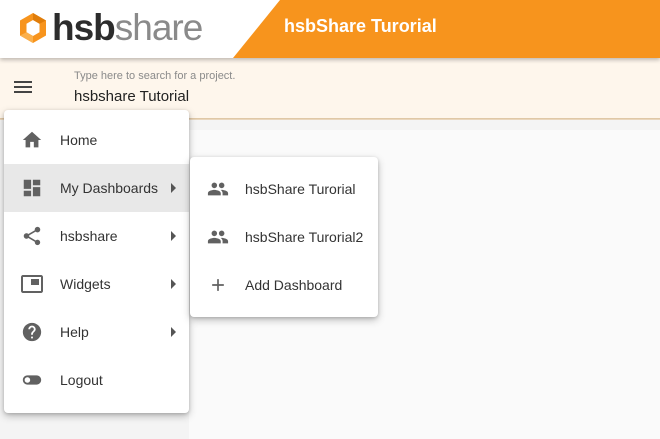 The height and width of the screenshot is (439, 660). I want to click on menu-item-label: Home, so click(79, 140).